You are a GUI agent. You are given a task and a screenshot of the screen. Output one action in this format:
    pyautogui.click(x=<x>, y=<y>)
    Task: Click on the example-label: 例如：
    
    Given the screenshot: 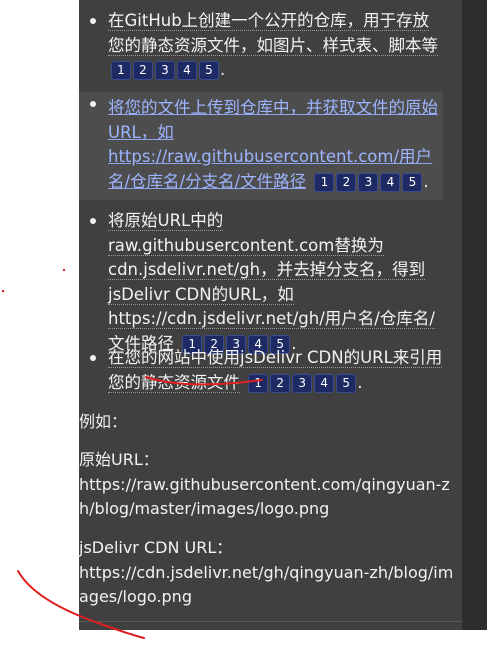 What is the action you would take?
    pyautogui.click(x=103, y=421)
    